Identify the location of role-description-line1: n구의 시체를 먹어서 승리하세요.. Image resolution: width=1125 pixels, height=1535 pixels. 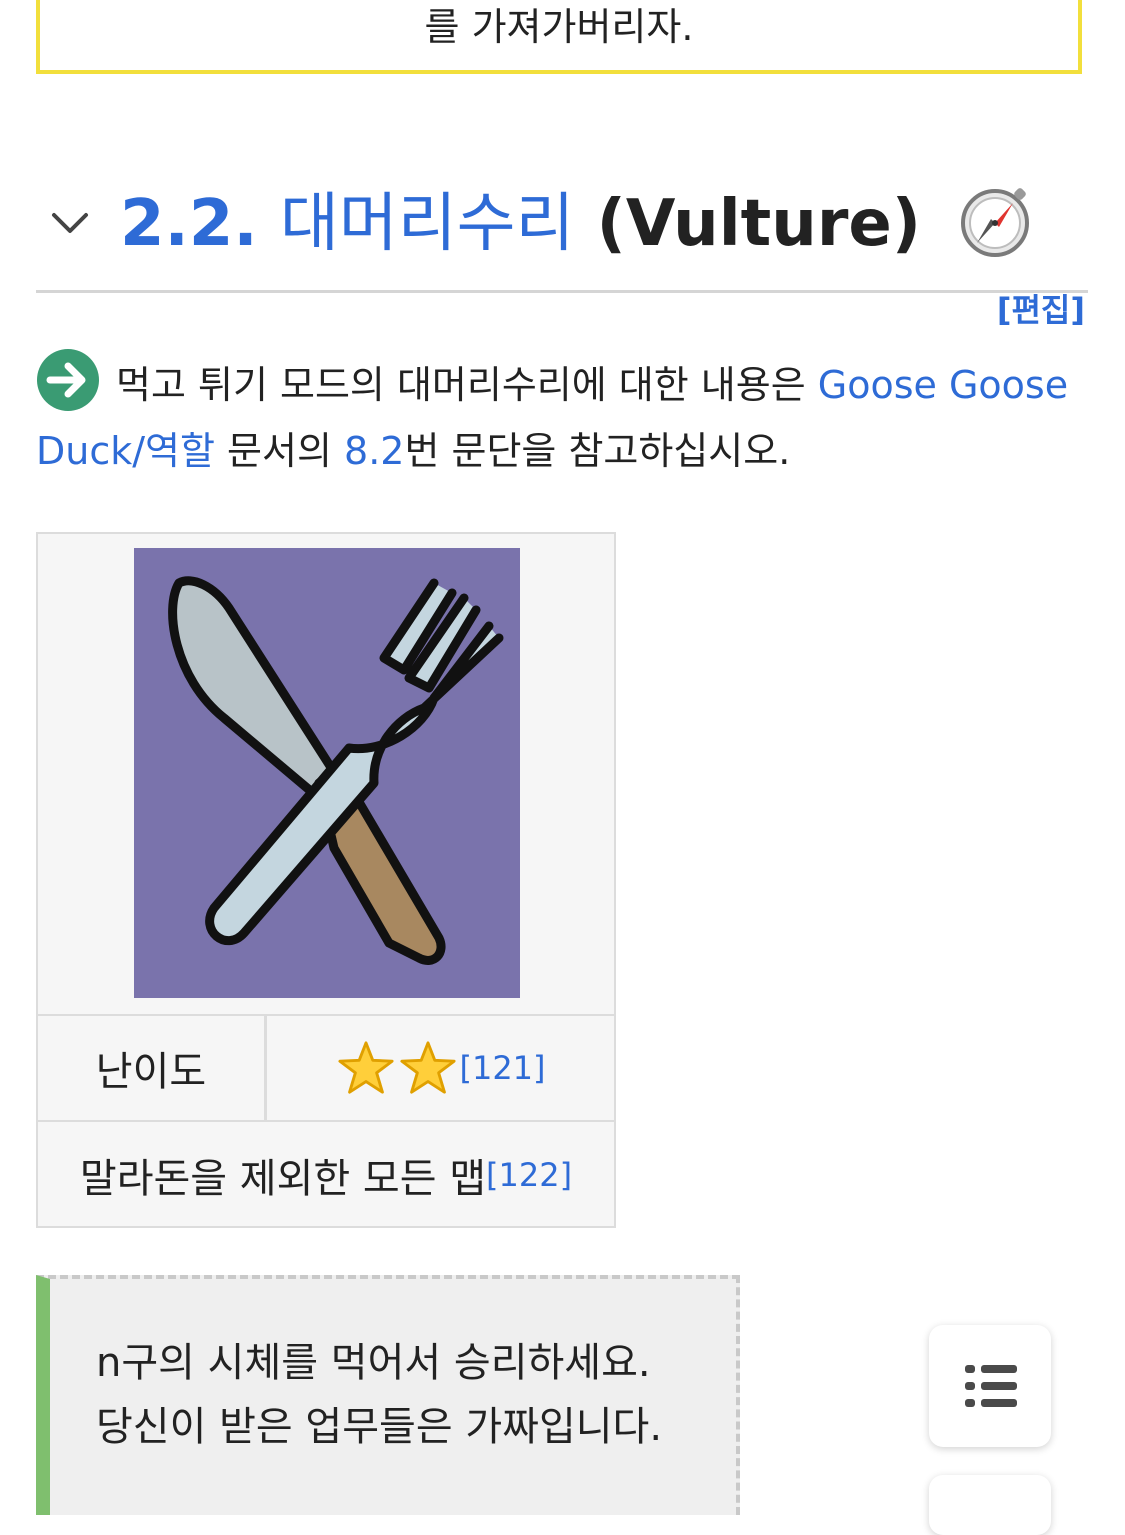
(373, 1363).